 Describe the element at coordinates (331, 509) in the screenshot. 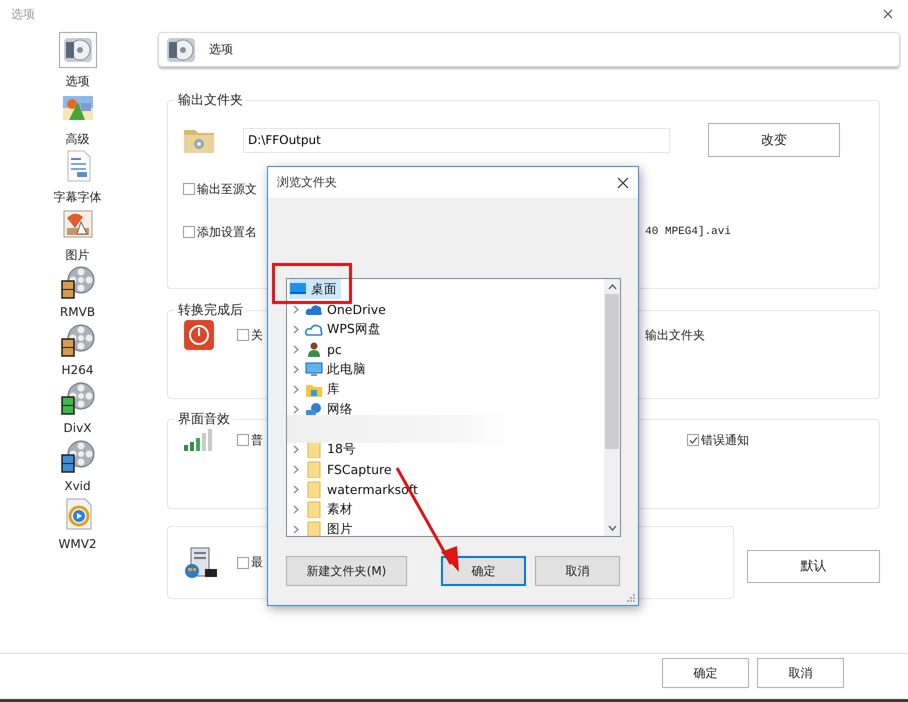

I see `tree-item: 素材` at that location.